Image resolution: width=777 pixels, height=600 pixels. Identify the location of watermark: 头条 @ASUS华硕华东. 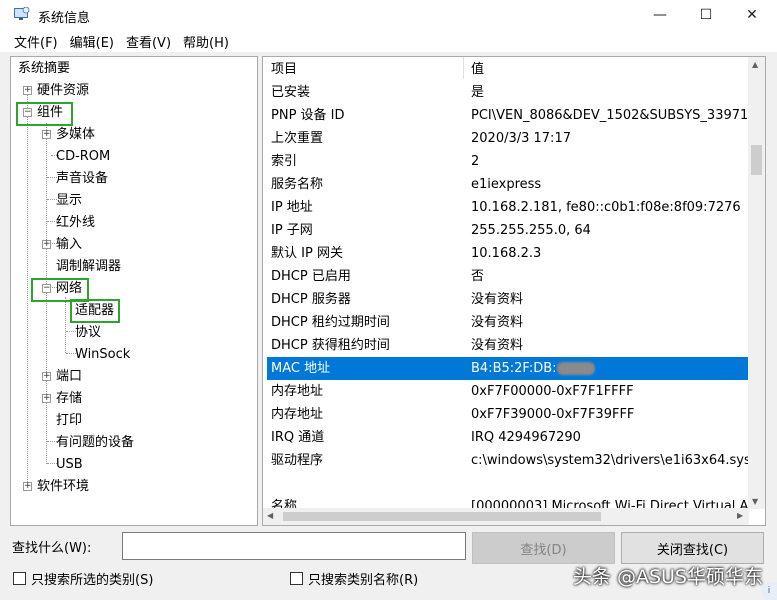
(667, 577).